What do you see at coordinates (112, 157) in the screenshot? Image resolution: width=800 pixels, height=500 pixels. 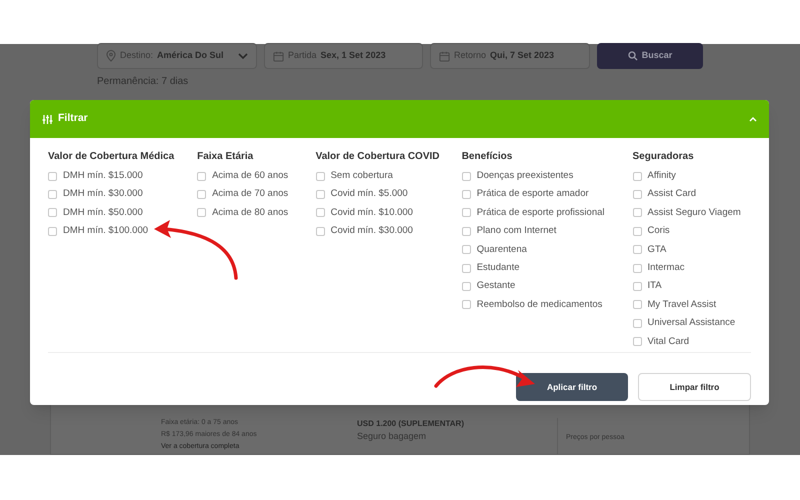 I see `filter-group-title: Valor de Cobertura Médica` at bounding box center [112, 157].